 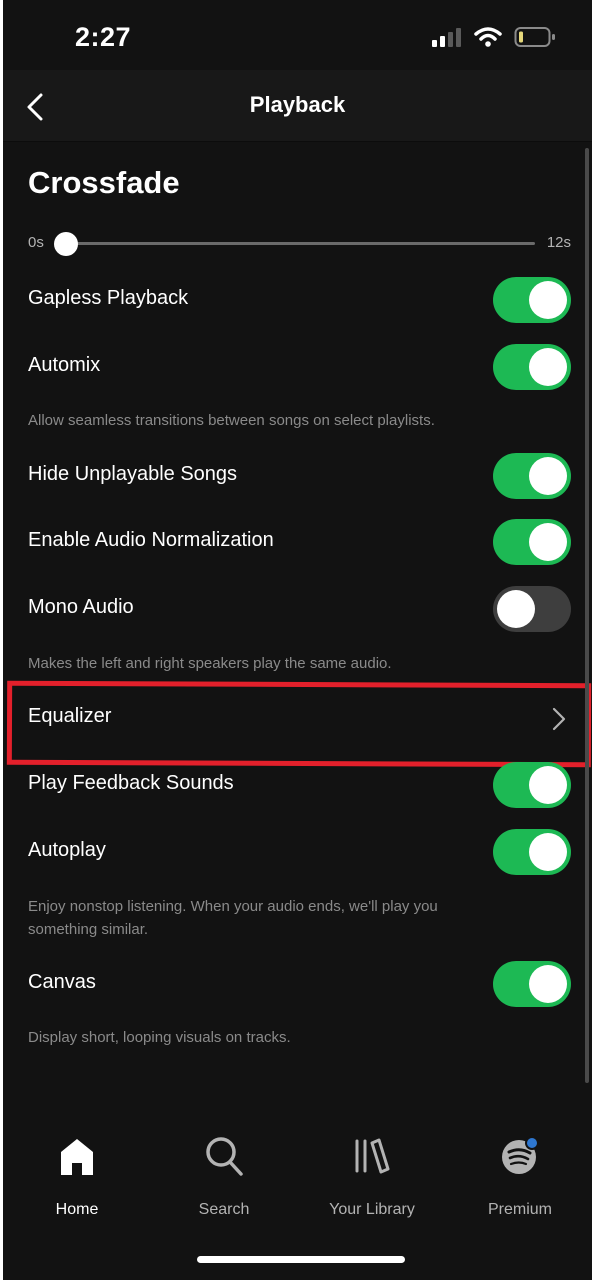 I want to click on automix-toggle, so click(x=532, y=367).